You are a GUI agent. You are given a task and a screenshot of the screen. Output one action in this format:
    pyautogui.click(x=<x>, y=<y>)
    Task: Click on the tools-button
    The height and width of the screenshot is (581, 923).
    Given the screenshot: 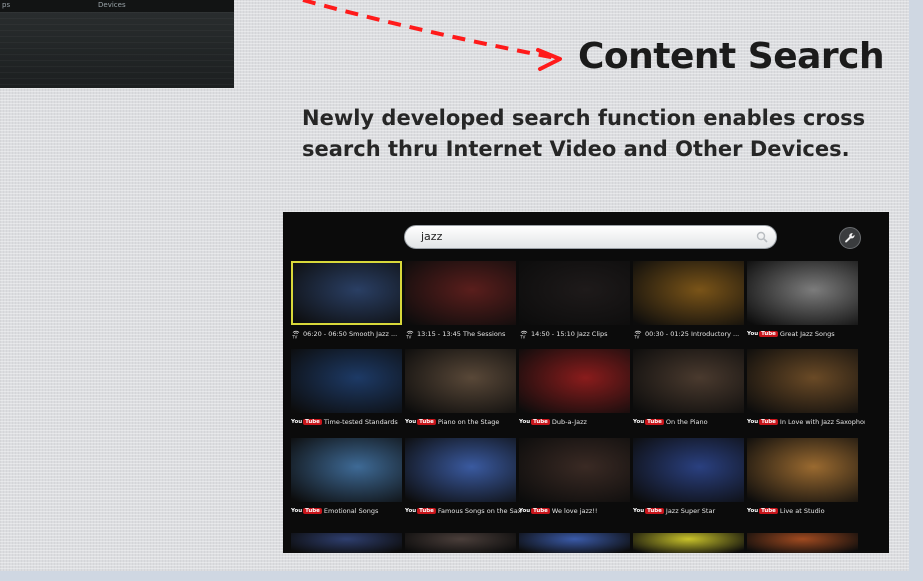 What is the action you would take?
    pyautogui.click(x=850, y=238)
    